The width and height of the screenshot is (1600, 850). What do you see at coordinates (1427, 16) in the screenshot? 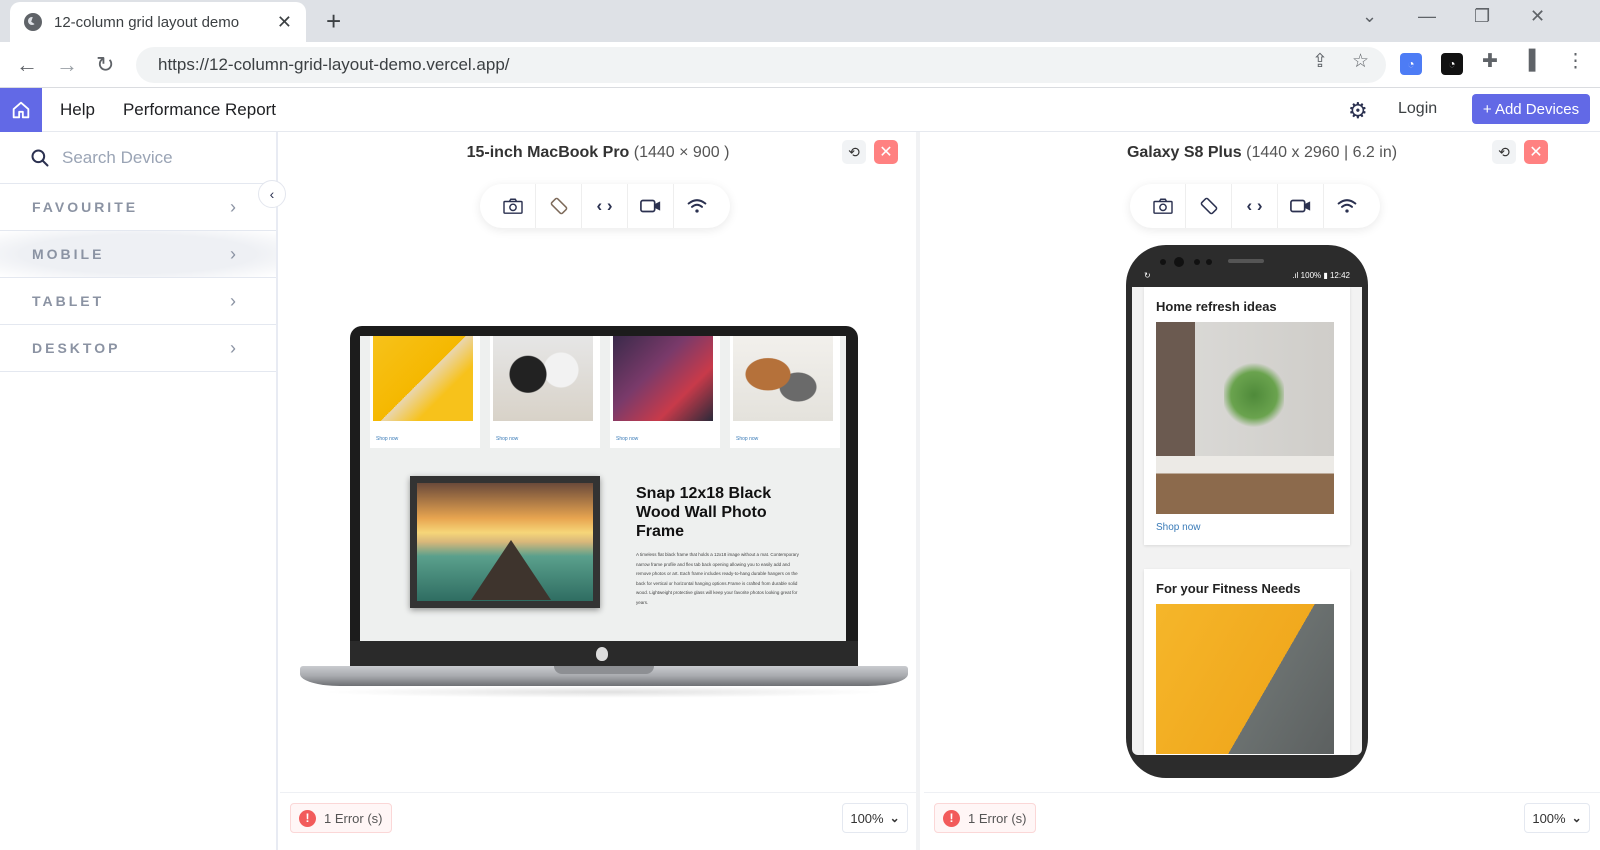
I see `minimize-icon: —` at bounding box center [1427, 16].